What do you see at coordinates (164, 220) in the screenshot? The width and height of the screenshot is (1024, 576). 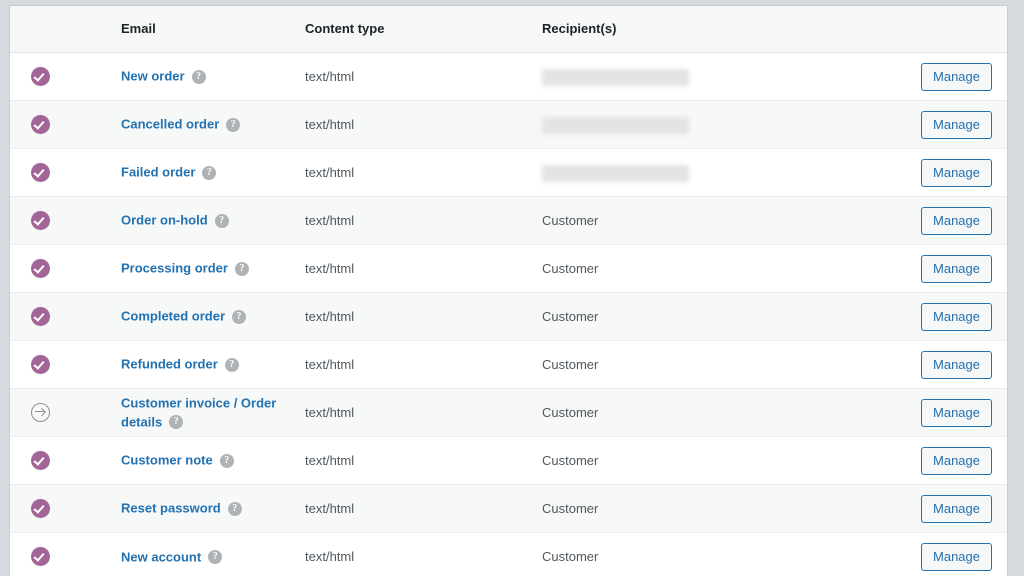 I see `email-name-link: Order on-hold` at bounding box center [164, 220].